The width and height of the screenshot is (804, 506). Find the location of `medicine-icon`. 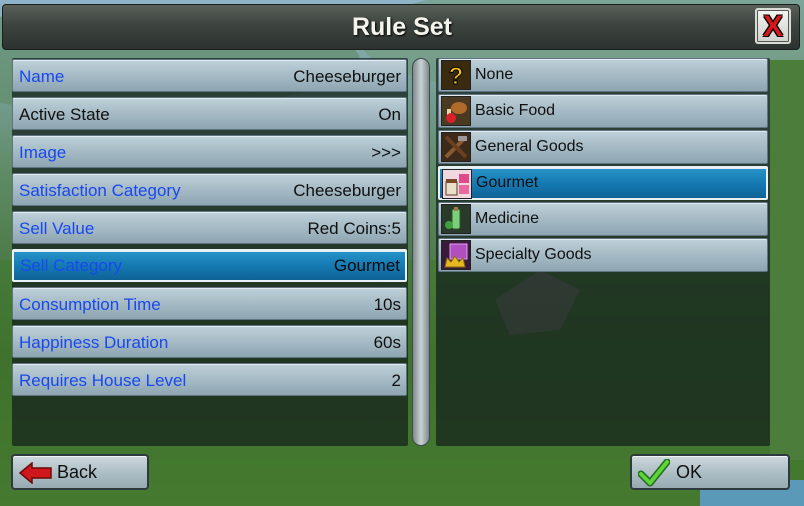

medicine-icon is located at coordinates (456, 219).